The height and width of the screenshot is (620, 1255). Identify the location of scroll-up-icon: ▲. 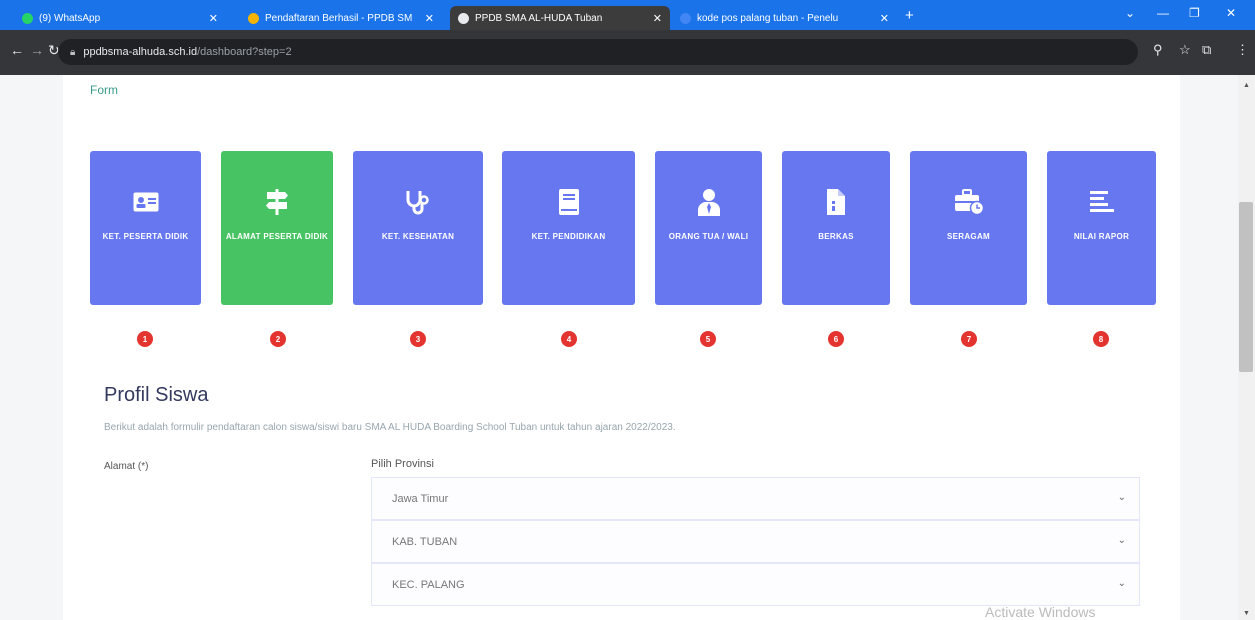
(1246, 85).